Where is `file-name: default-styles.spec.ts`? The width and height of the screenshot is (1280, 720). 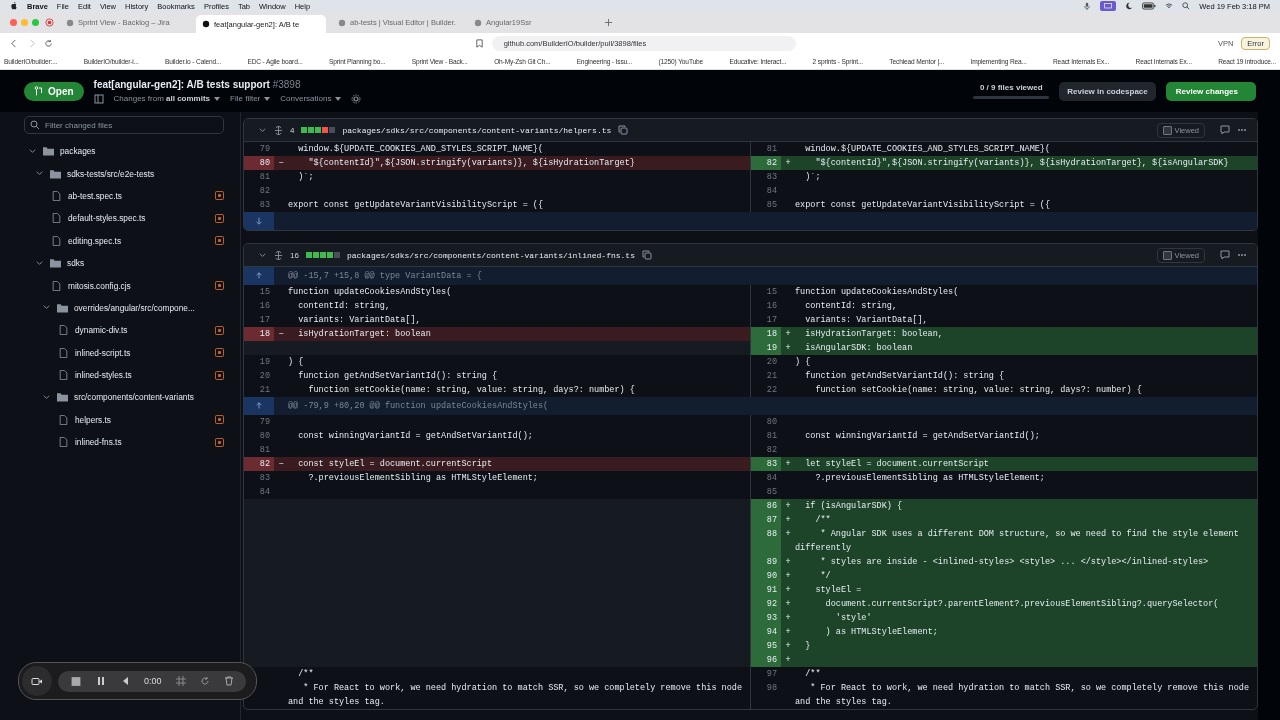
file-name: default-styles.spec.ts is located at coordinates (107, 218).